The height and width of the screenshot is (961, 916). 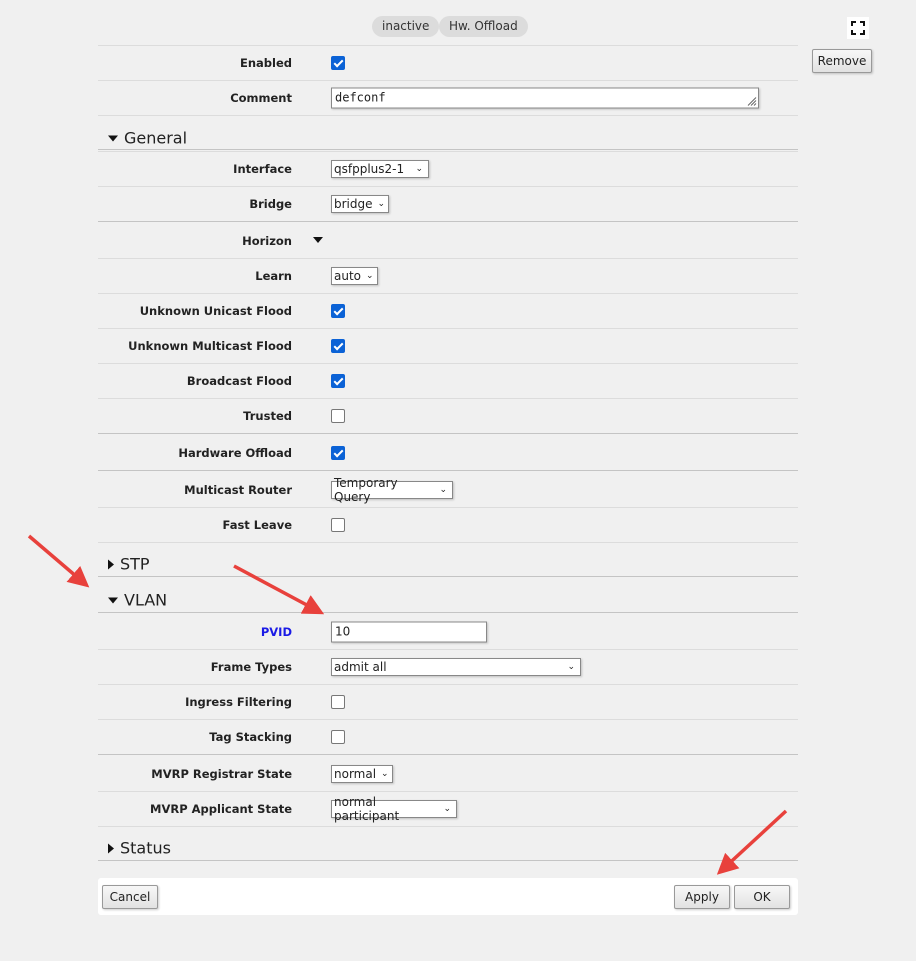 I want to click on label-learn: Learn, so click(x=273, y=276).